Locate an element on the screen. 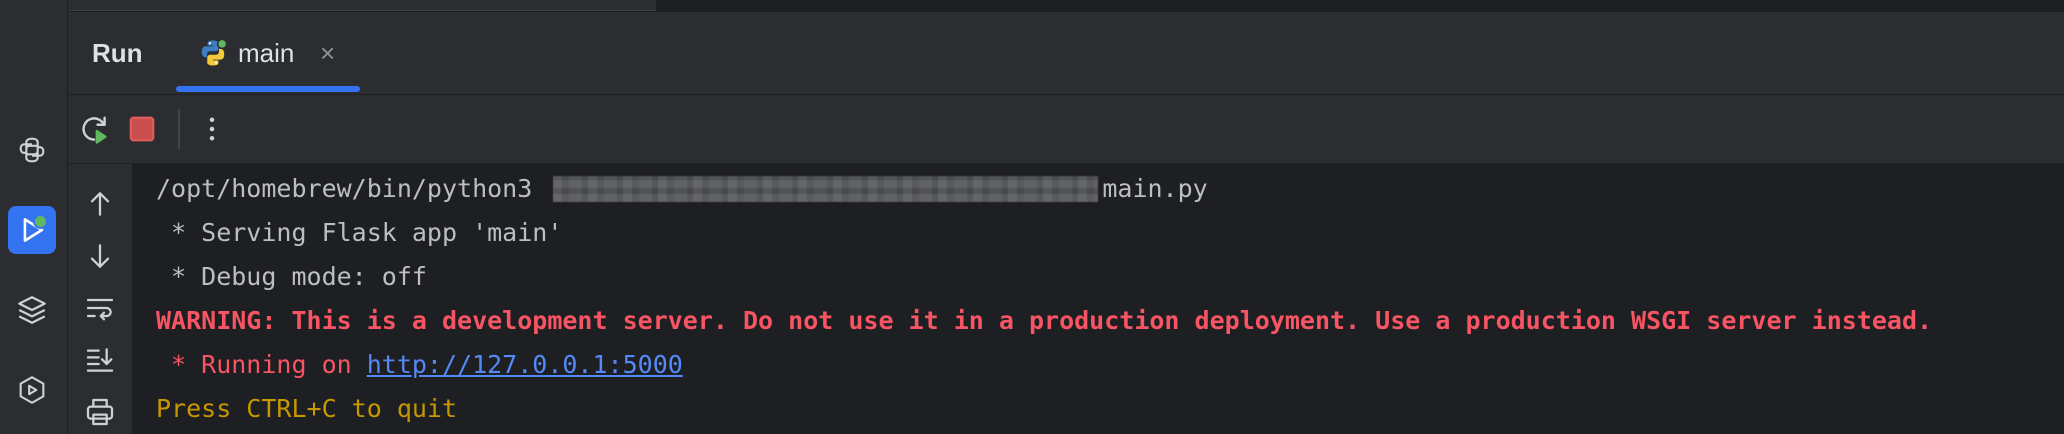 The height and width of the screenshot is (434, 2064). top-strip is located at coordinates (1066, 6).